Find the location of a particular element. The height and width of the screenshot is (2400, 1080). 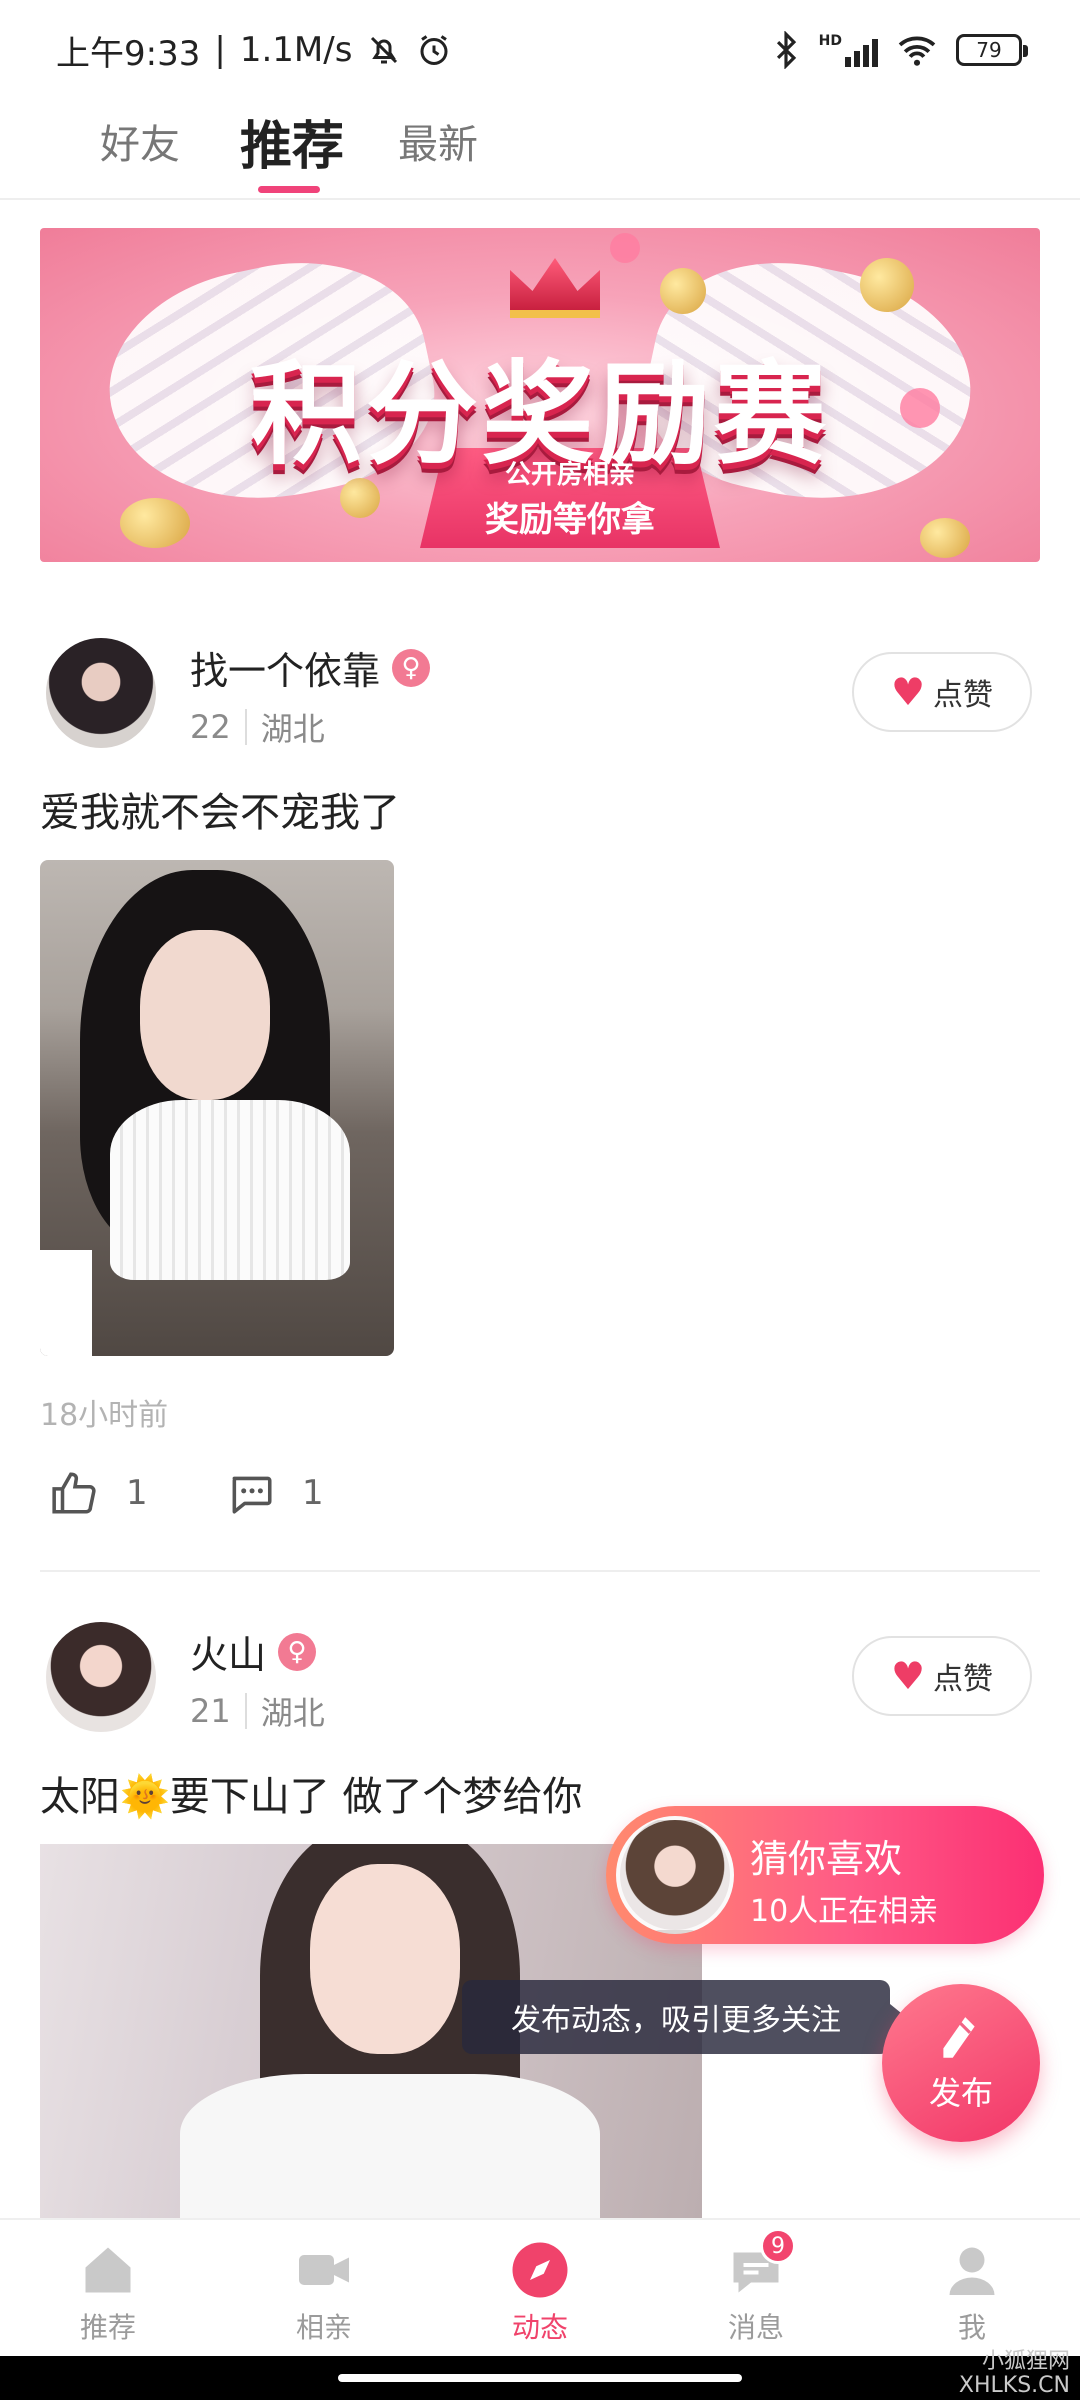

promo-banner: 积分奖励赛 公开房相亲 奖励等你拿 is located at coordinates (540, 395).